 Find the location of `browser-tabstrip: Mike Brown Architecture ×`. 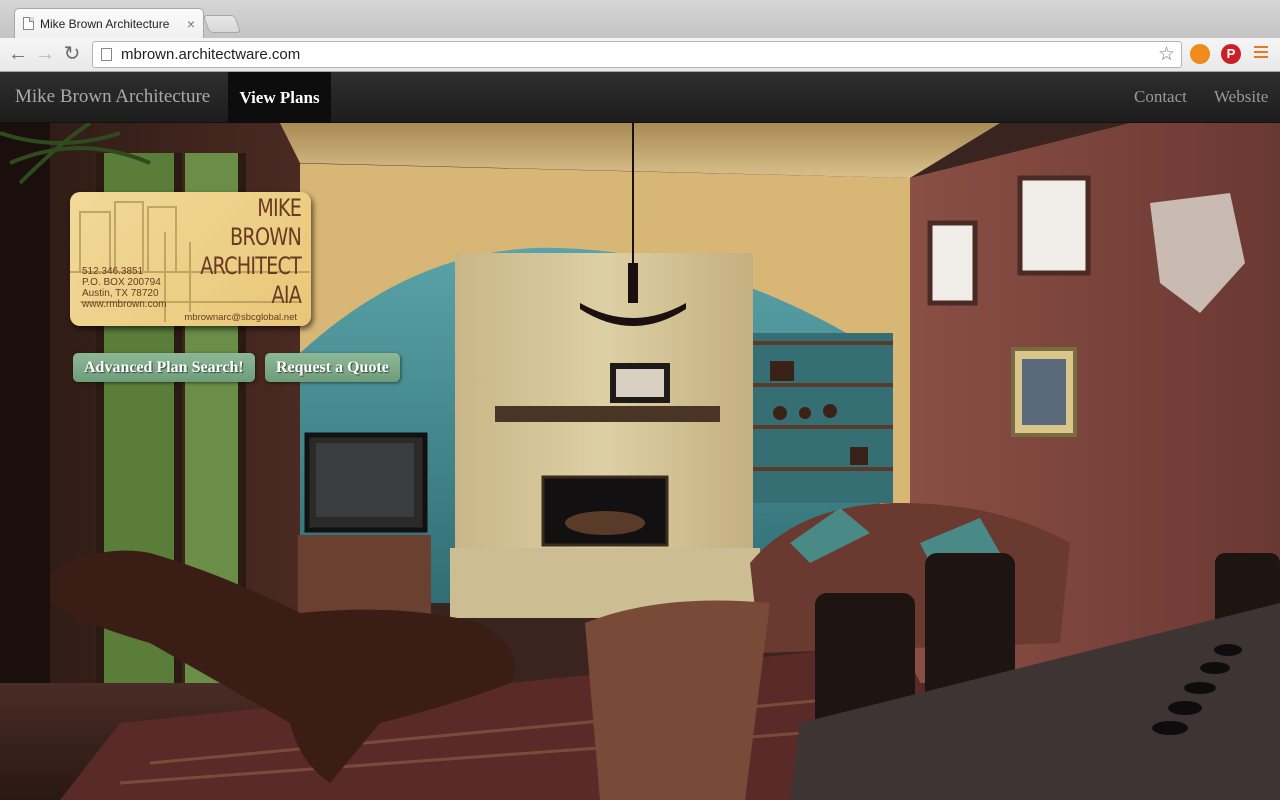

browser-tabstrip: Mike Brown Architecture × is located at coordinates (640, 19).